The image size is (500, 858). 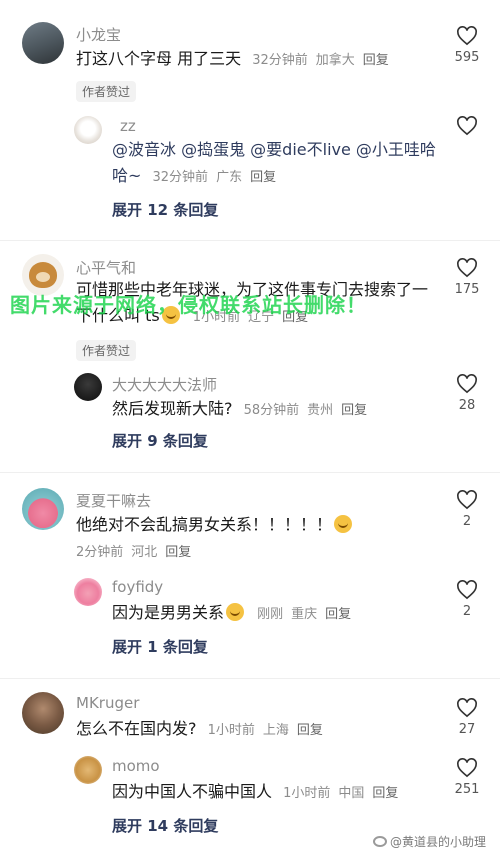 I want to click on like-count: 251, so click(x=467, y=789).